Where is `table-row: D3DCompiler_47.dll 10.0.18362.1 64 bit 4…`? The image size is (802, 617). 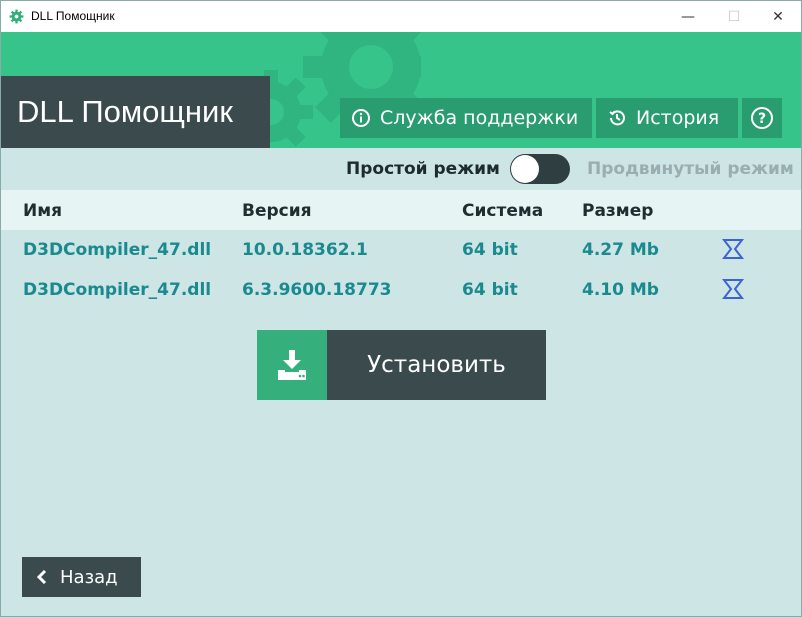 table-row: D3DCompiler_47.dll 10.0.18362.1 64 bit 4… is located at coordinates (401, 250).